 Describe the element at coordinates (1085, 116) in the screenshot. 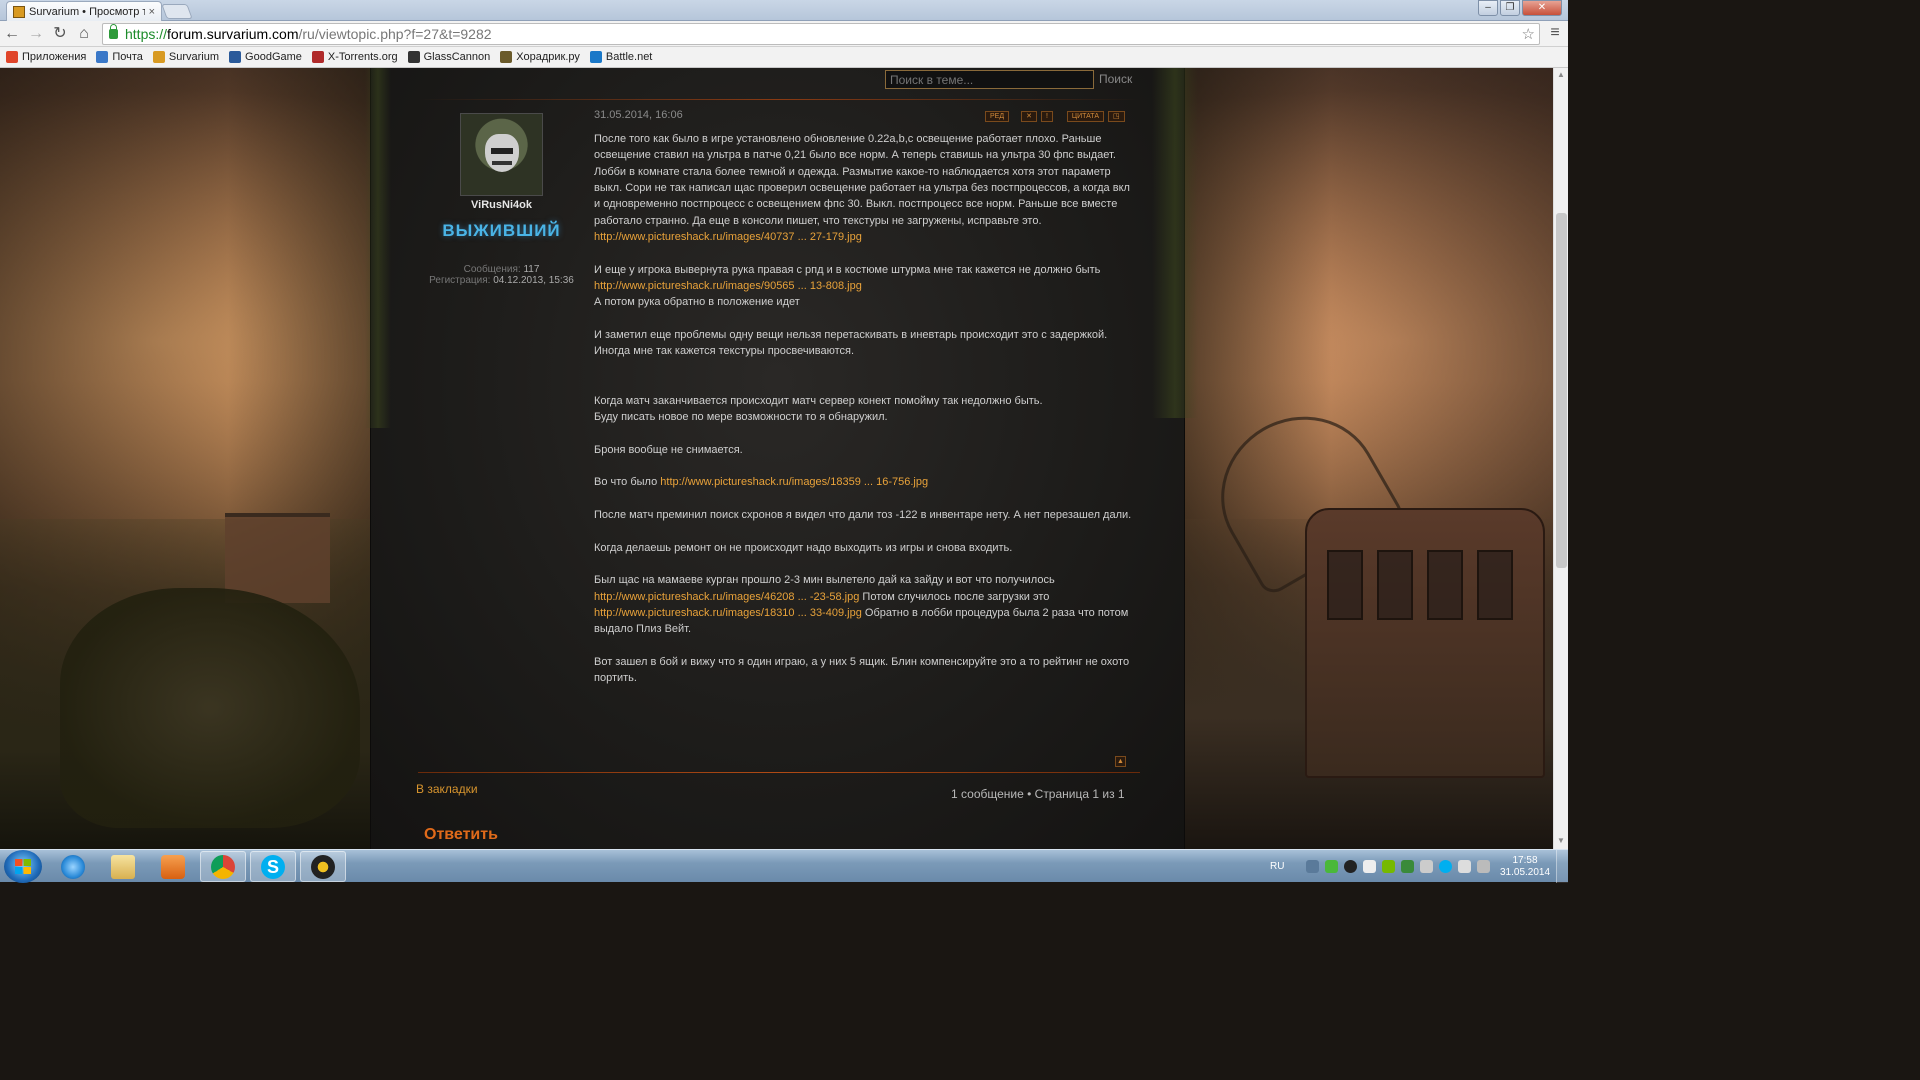

I see `quote-button: ЦИТАТА` at that location.